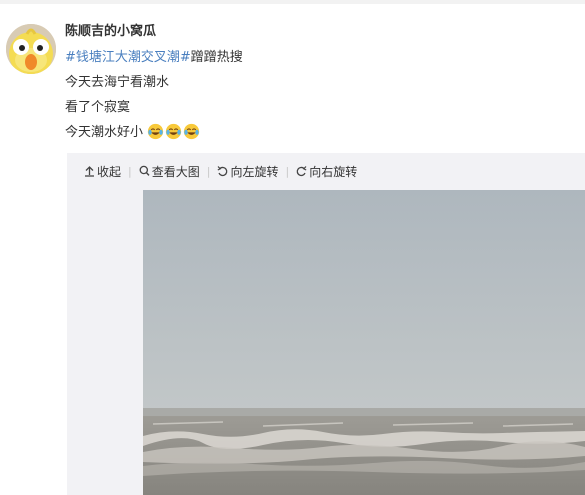 The height and width of the screenshot is (495, 585). I want to click on search-icon, so click(144, 170).